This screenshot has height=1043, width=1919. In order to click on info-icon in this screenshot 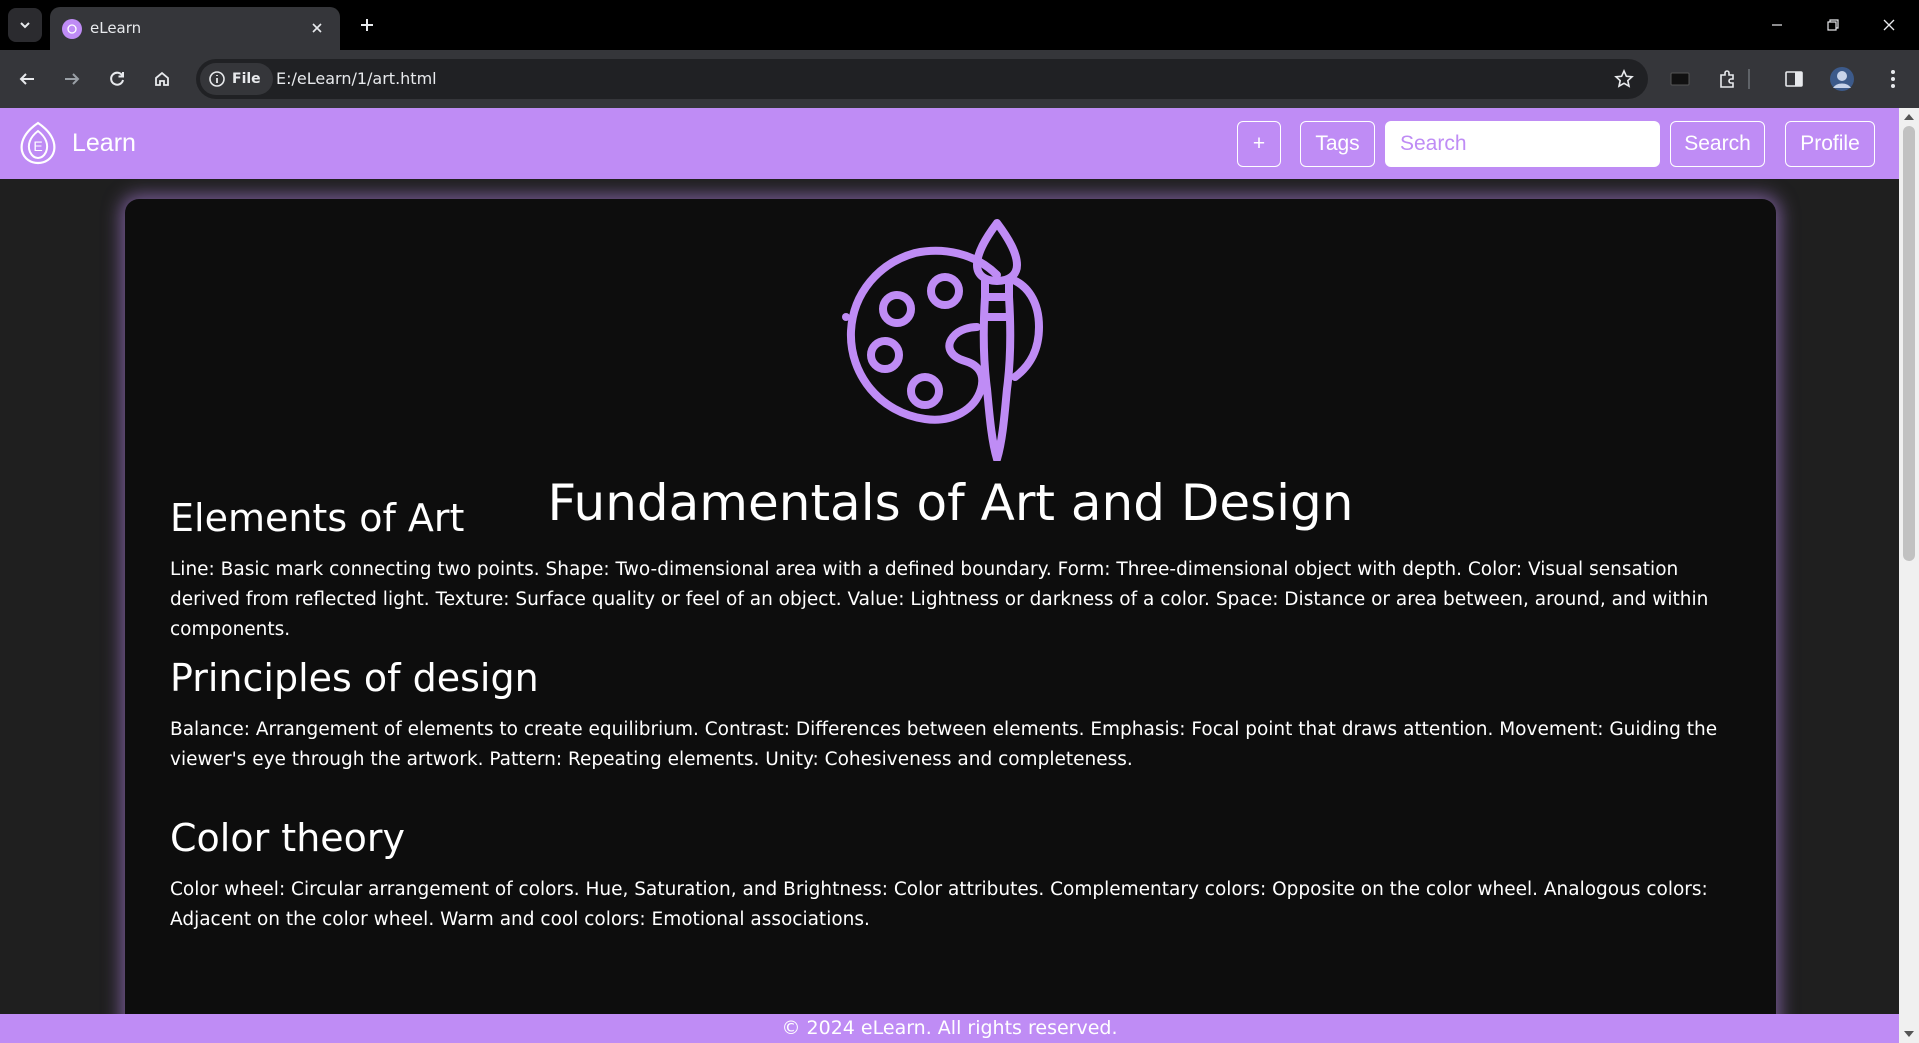, I will do `click(217, 79)`.